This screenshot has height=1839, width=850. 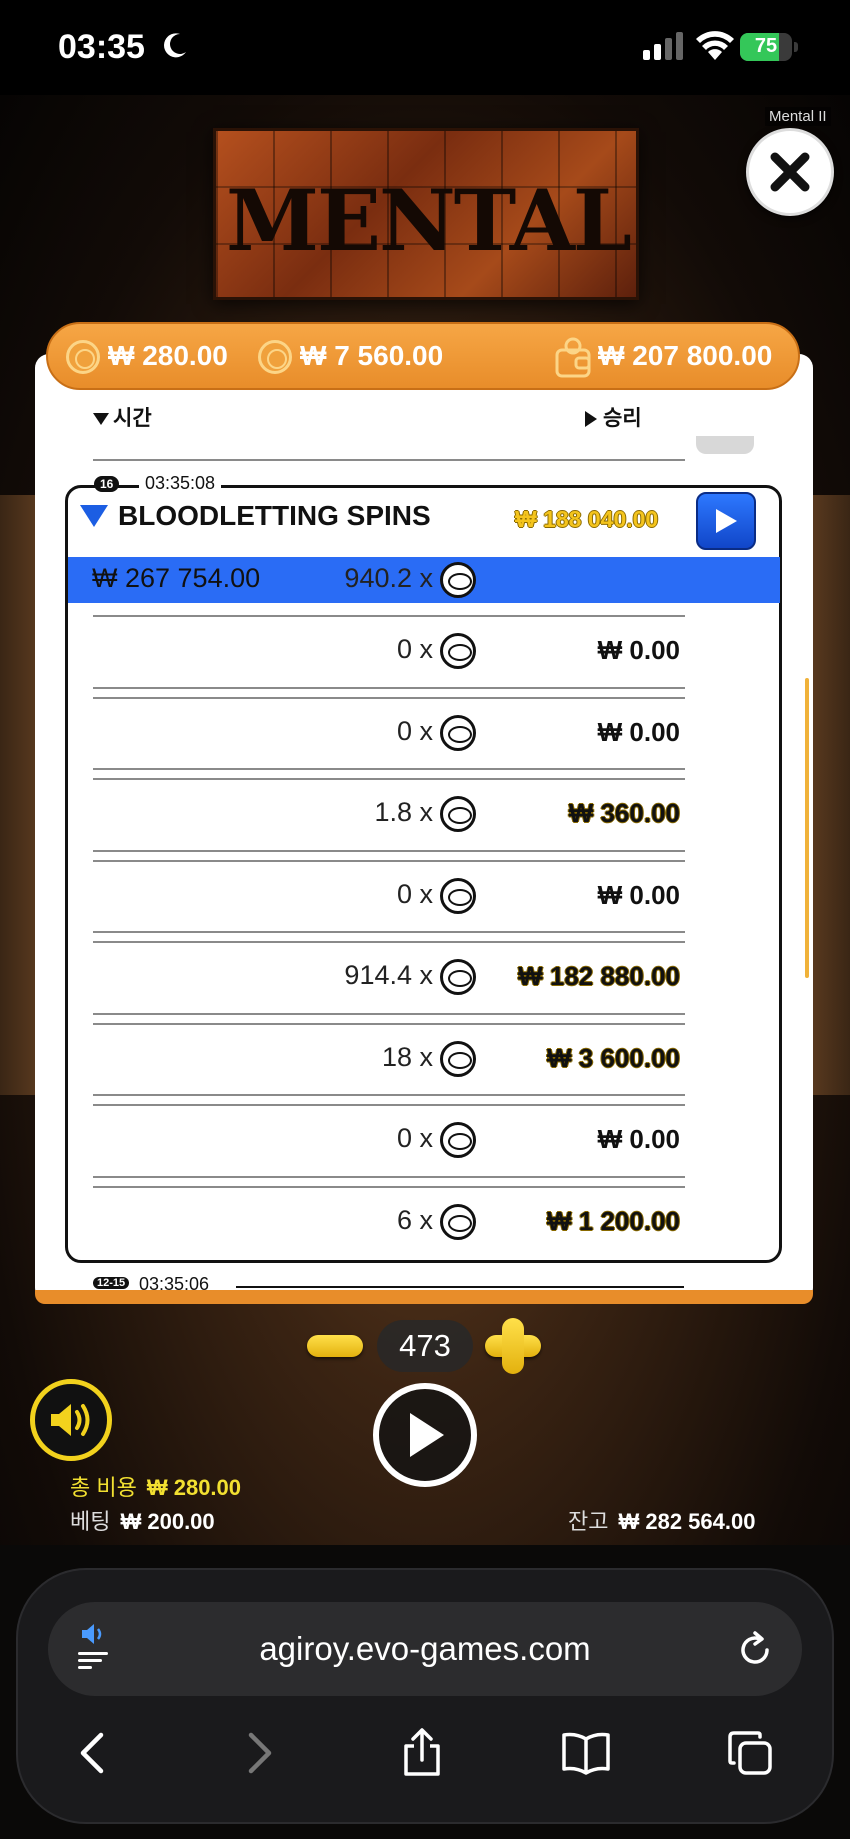 I want to click on chevron-left-icon, so click(x=92, y=1753).